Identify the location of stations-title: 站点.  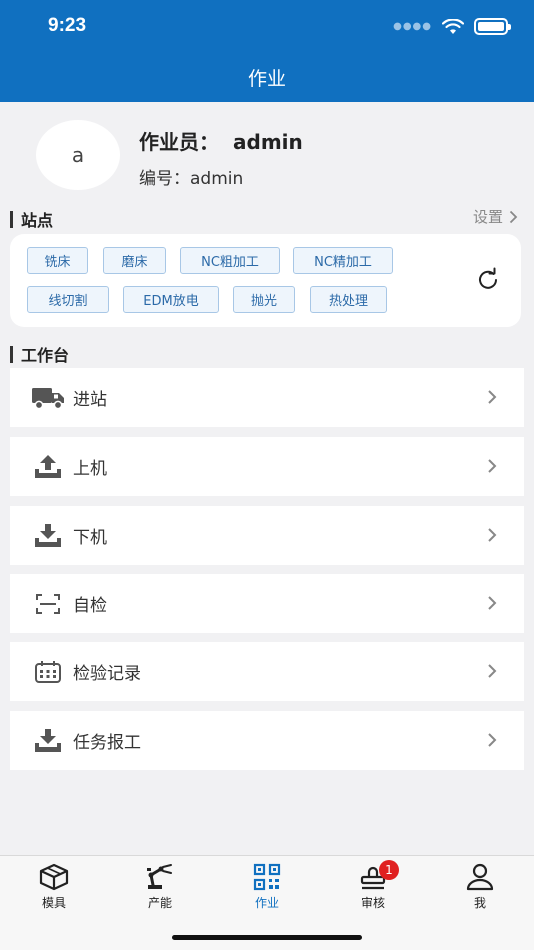
(37, 220).